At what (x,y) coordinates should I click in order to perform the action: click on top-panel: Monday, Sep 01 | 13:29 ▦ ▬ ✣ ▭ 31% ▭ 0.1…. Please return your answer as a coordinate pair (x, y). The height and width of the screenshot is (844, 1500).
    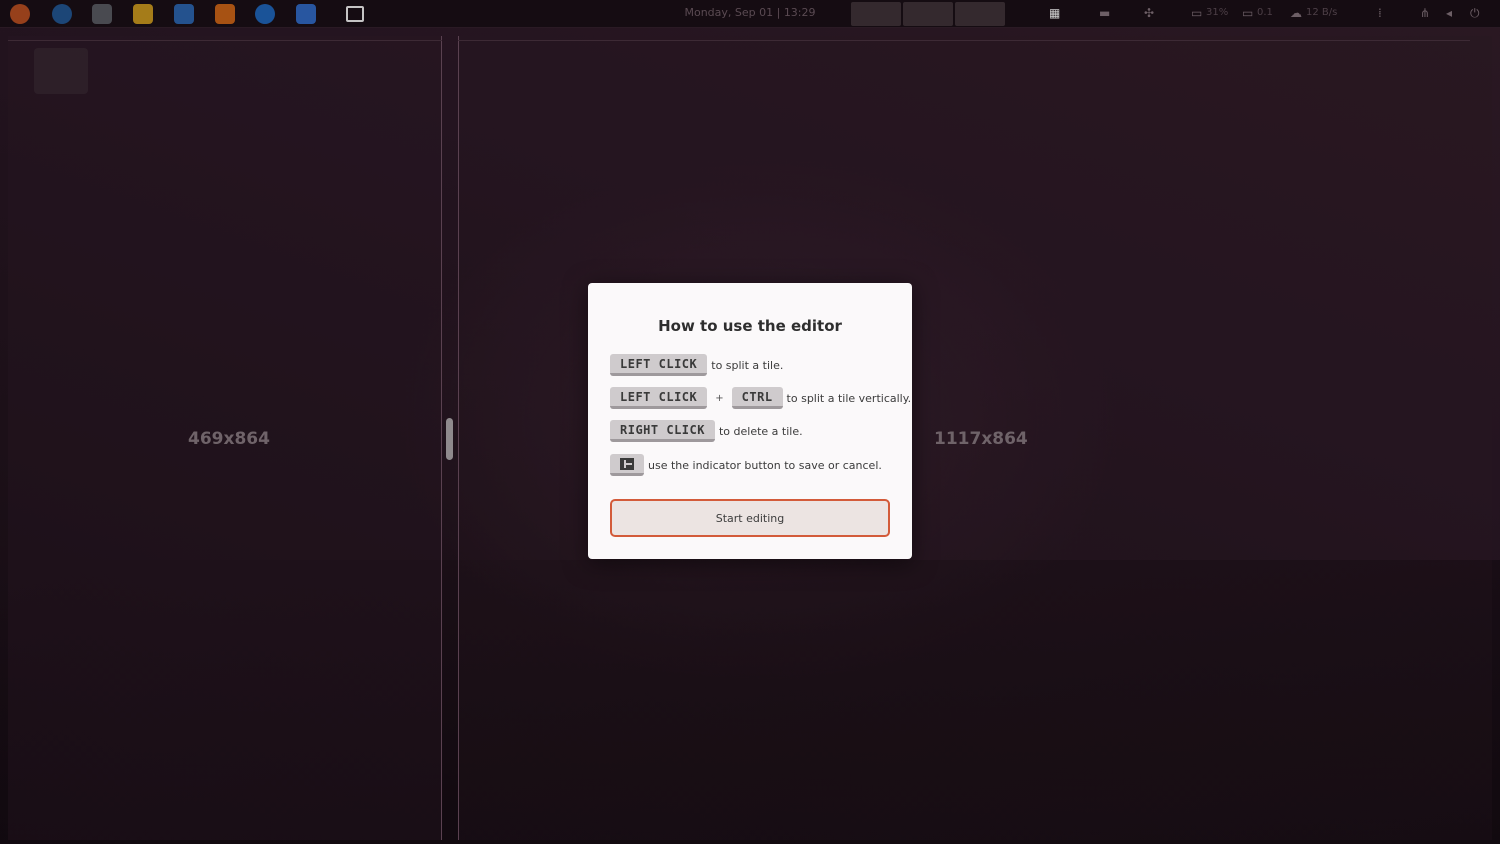
    Looking at the image, I should click on (750, 14).